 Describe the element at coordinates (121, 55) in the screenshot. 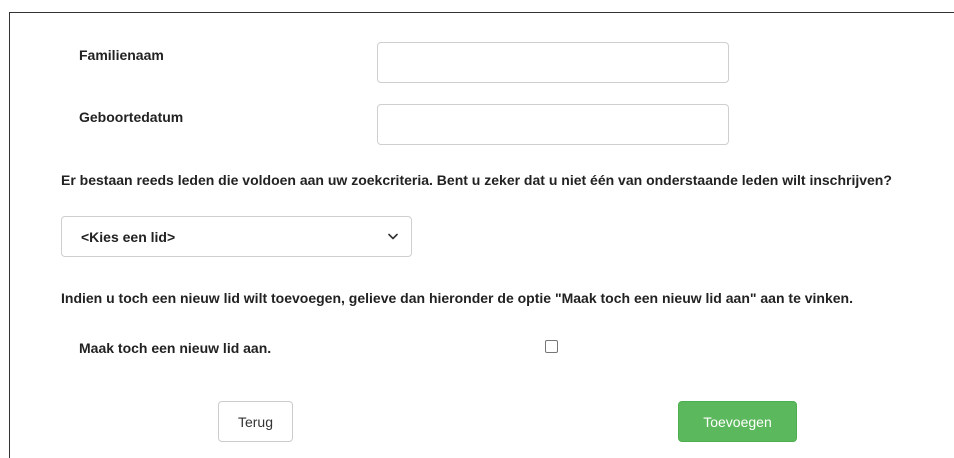

I see `surname-label: Familienaam` at that location.